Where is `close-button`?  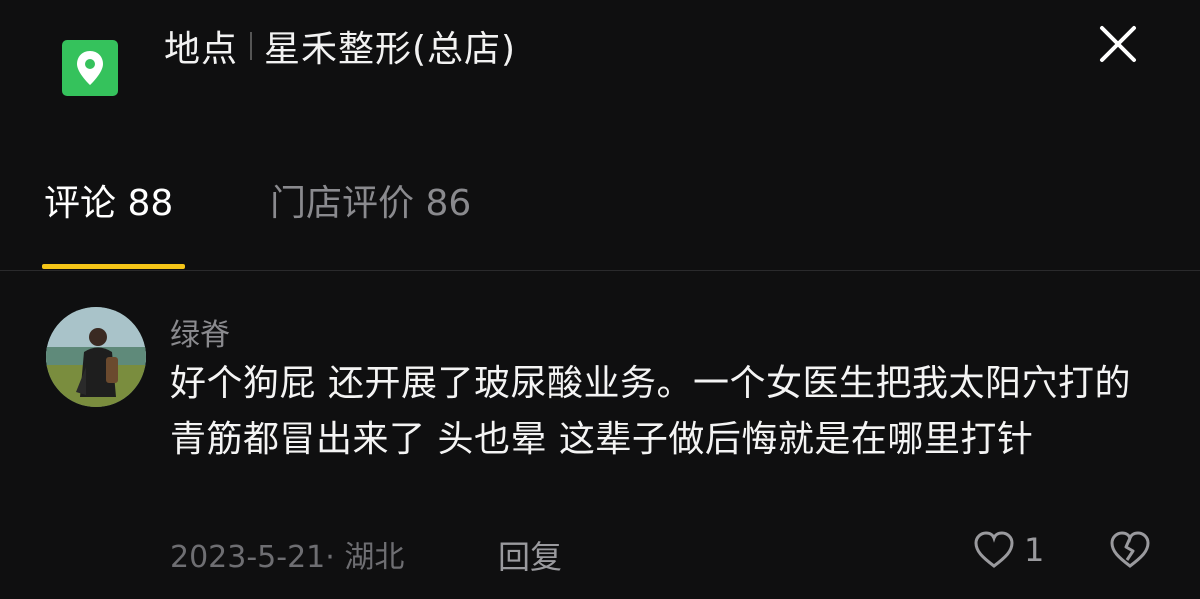
close-button is located at coordinates (1118, 44).